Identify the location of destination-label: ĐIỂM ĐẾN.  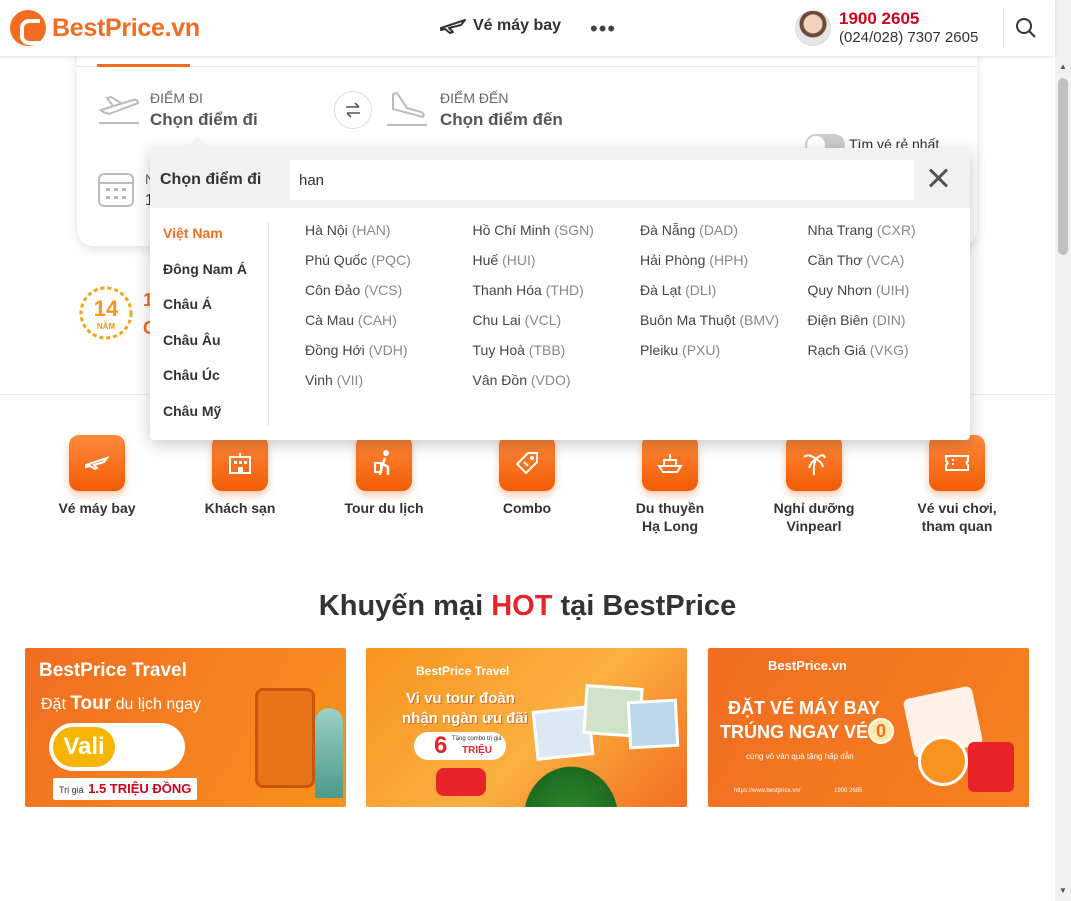
(474, 98).